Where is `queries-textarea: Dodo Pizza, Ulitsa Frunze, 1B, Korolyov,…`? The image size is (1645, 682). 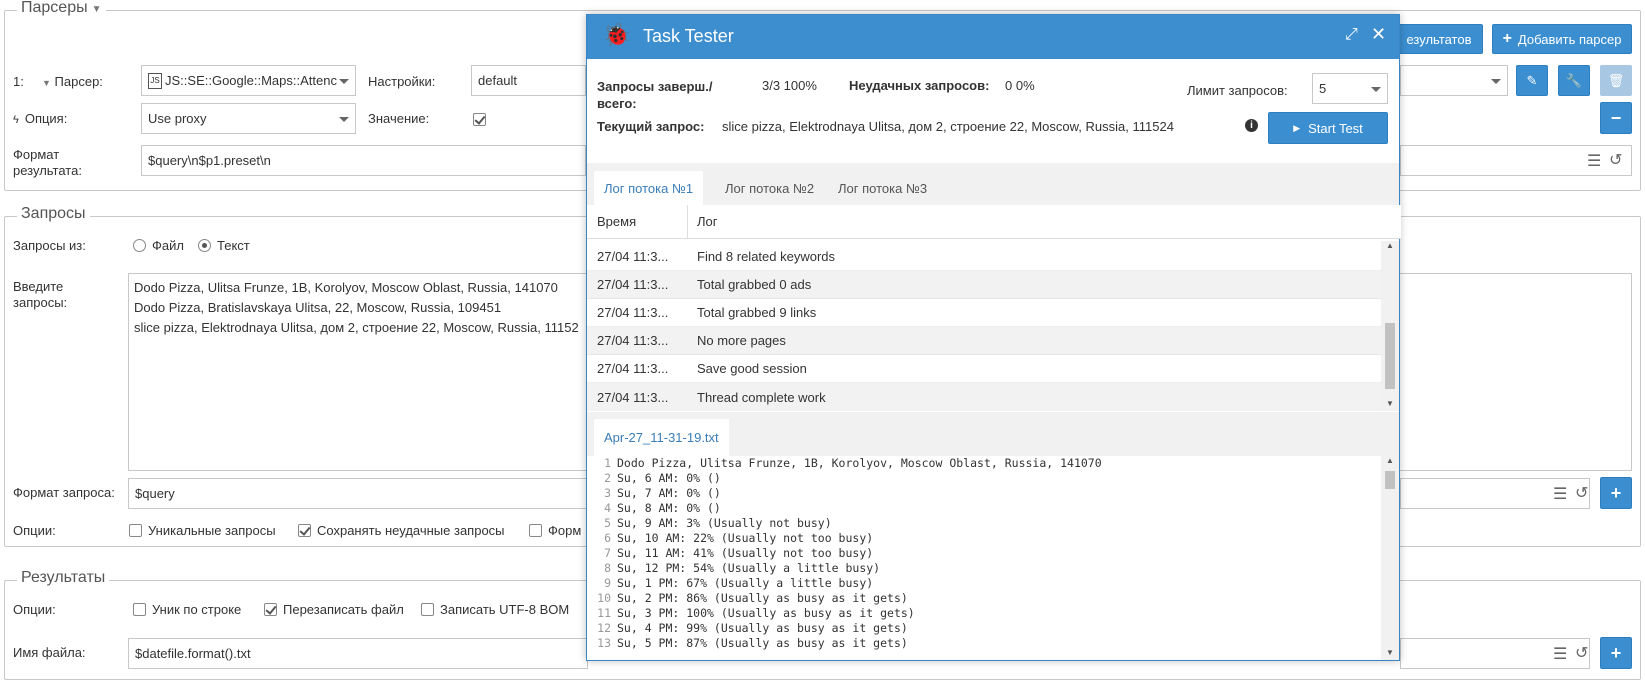 queries-textarea: Dodo Pizza, Ulitsa Frunze, 1B, Korolyov,… is located at coordinates (358, 372).